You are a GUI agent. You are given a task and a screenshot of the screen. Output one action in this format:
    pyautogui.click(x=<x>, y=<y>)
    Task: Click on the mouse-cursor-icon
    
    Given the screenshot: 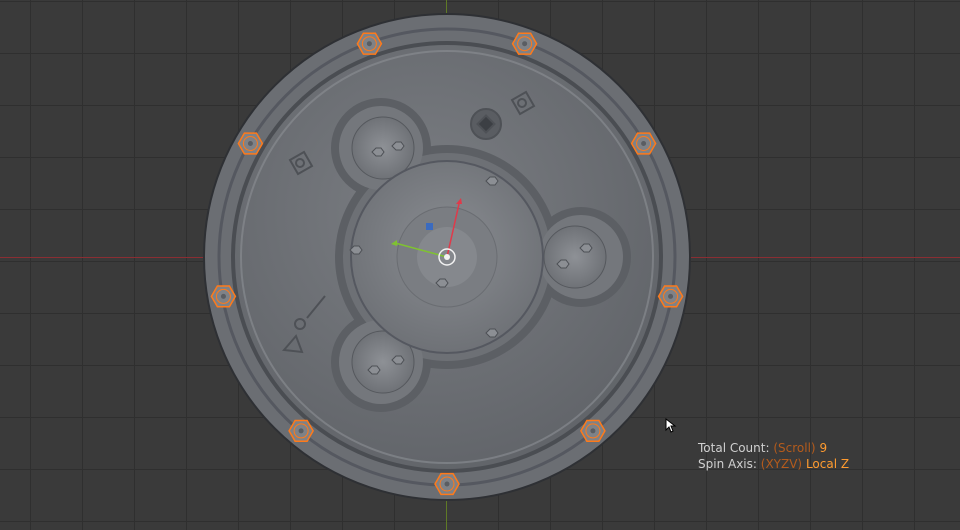 What is the action you would take?
    pyautogui.click(x=671, y=425)
    